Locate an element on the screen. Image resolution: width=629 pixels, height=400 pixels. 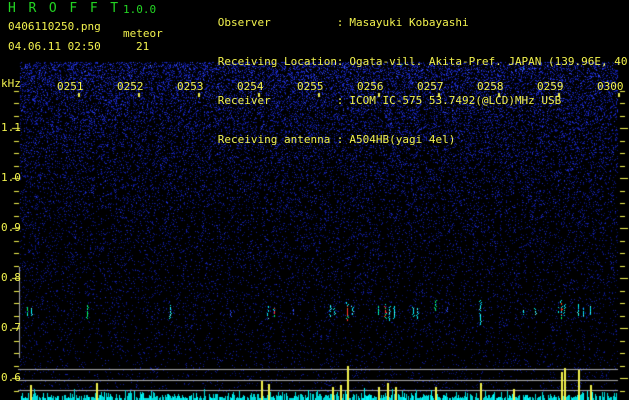
time-tick-label-0253: 0253 is located at coordinates (190, 86).